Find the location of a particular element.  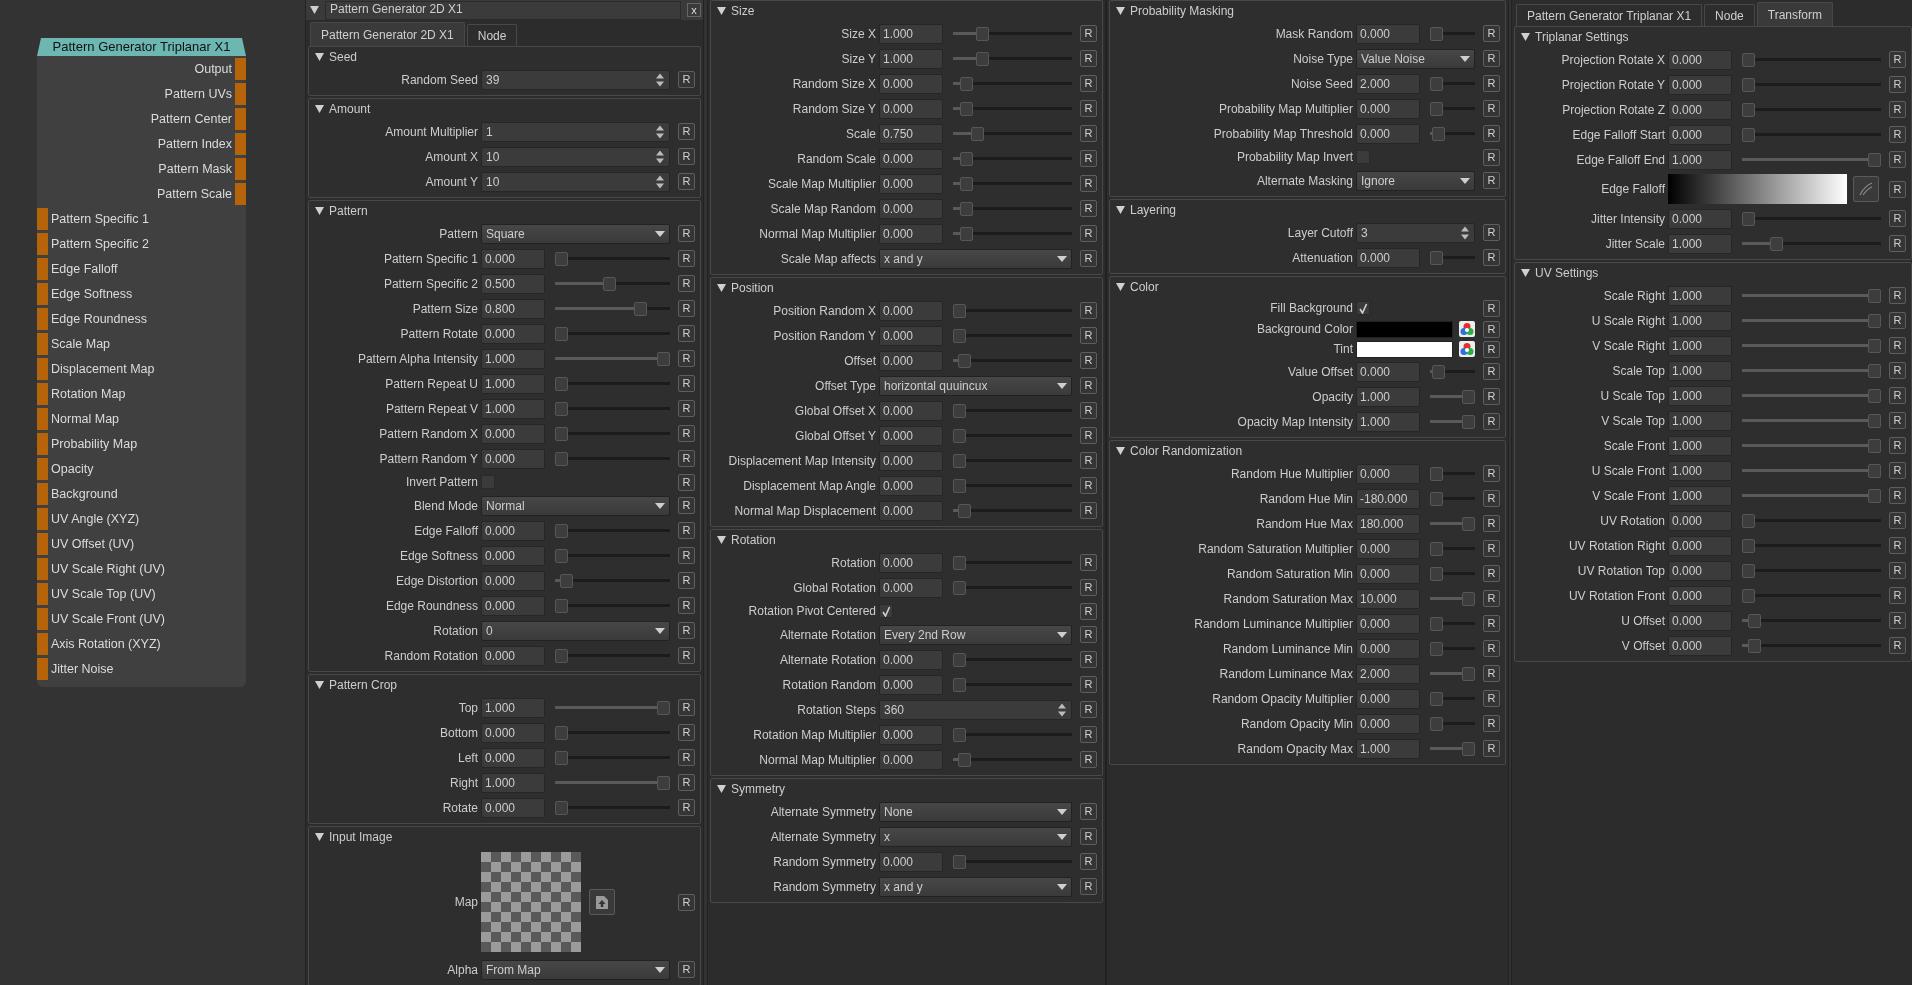

tab: Transform is located at coordinates (1794, 14).